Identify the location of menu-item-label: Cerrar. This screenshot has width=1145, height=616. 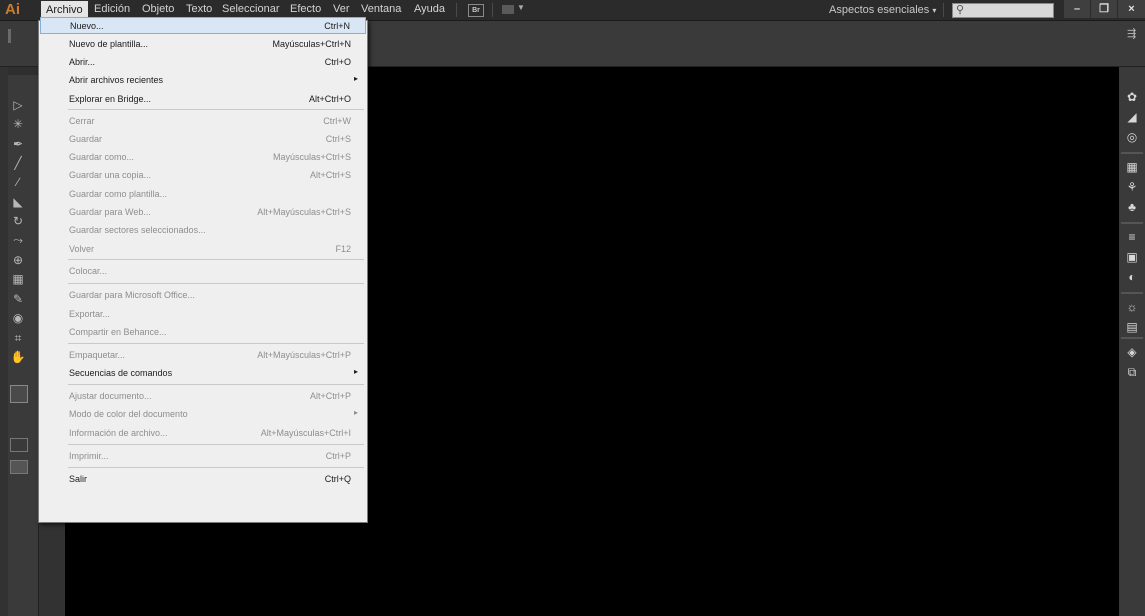
(82, 121).